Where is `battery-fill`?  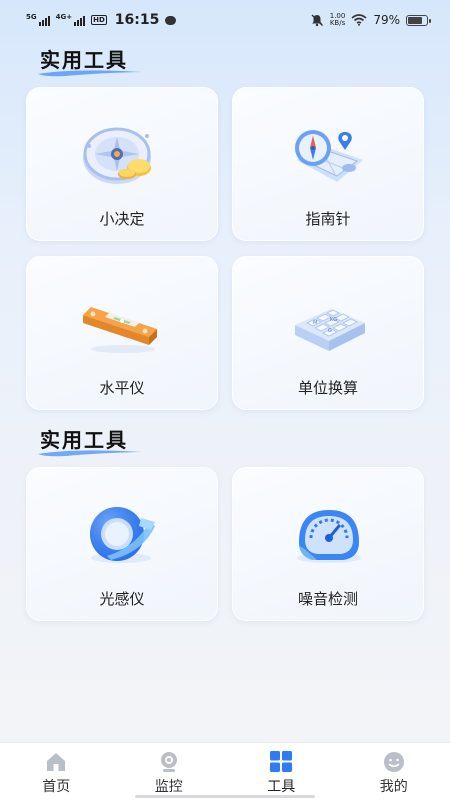 battery-fill is located at coordinates (415, 20).